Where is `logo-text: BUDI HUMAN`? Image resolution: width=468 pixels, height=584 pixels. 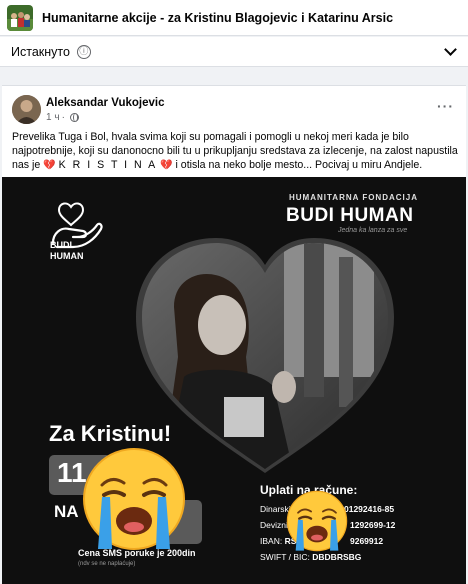
logo-text: BUDI HUMAN is located at coordinates (67, 251).